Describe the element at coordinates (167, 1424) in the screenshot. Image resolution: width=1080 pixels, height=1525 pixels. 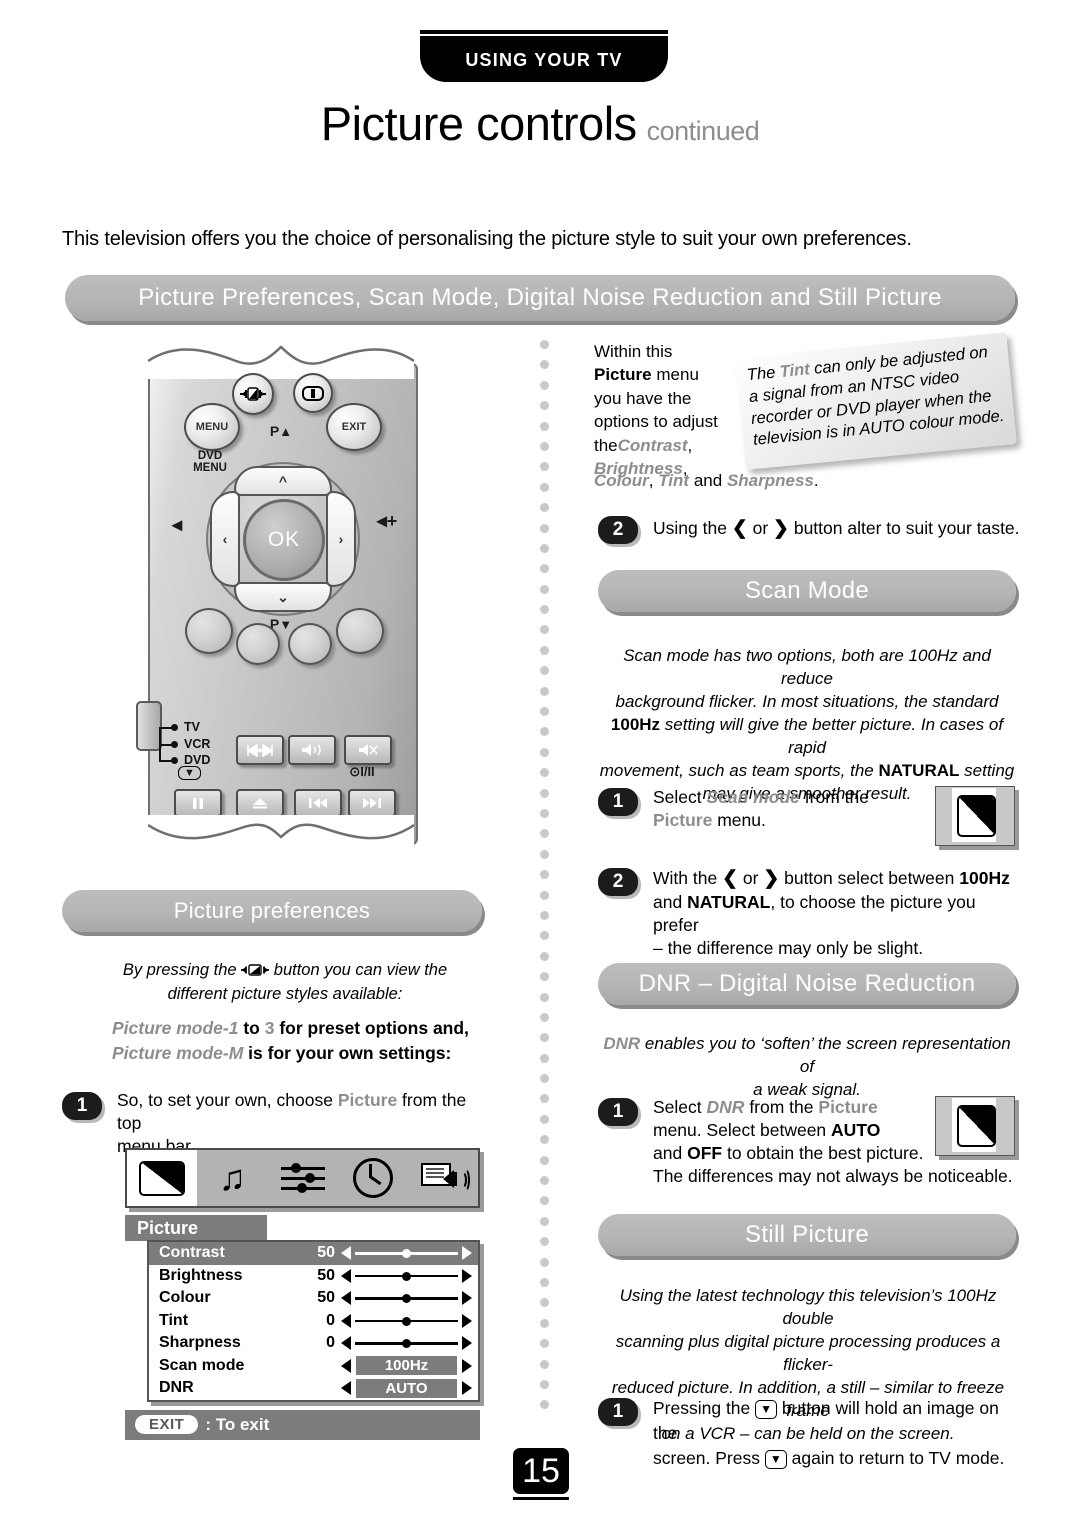
I see `osd-exit-button: EXIT` at that location.